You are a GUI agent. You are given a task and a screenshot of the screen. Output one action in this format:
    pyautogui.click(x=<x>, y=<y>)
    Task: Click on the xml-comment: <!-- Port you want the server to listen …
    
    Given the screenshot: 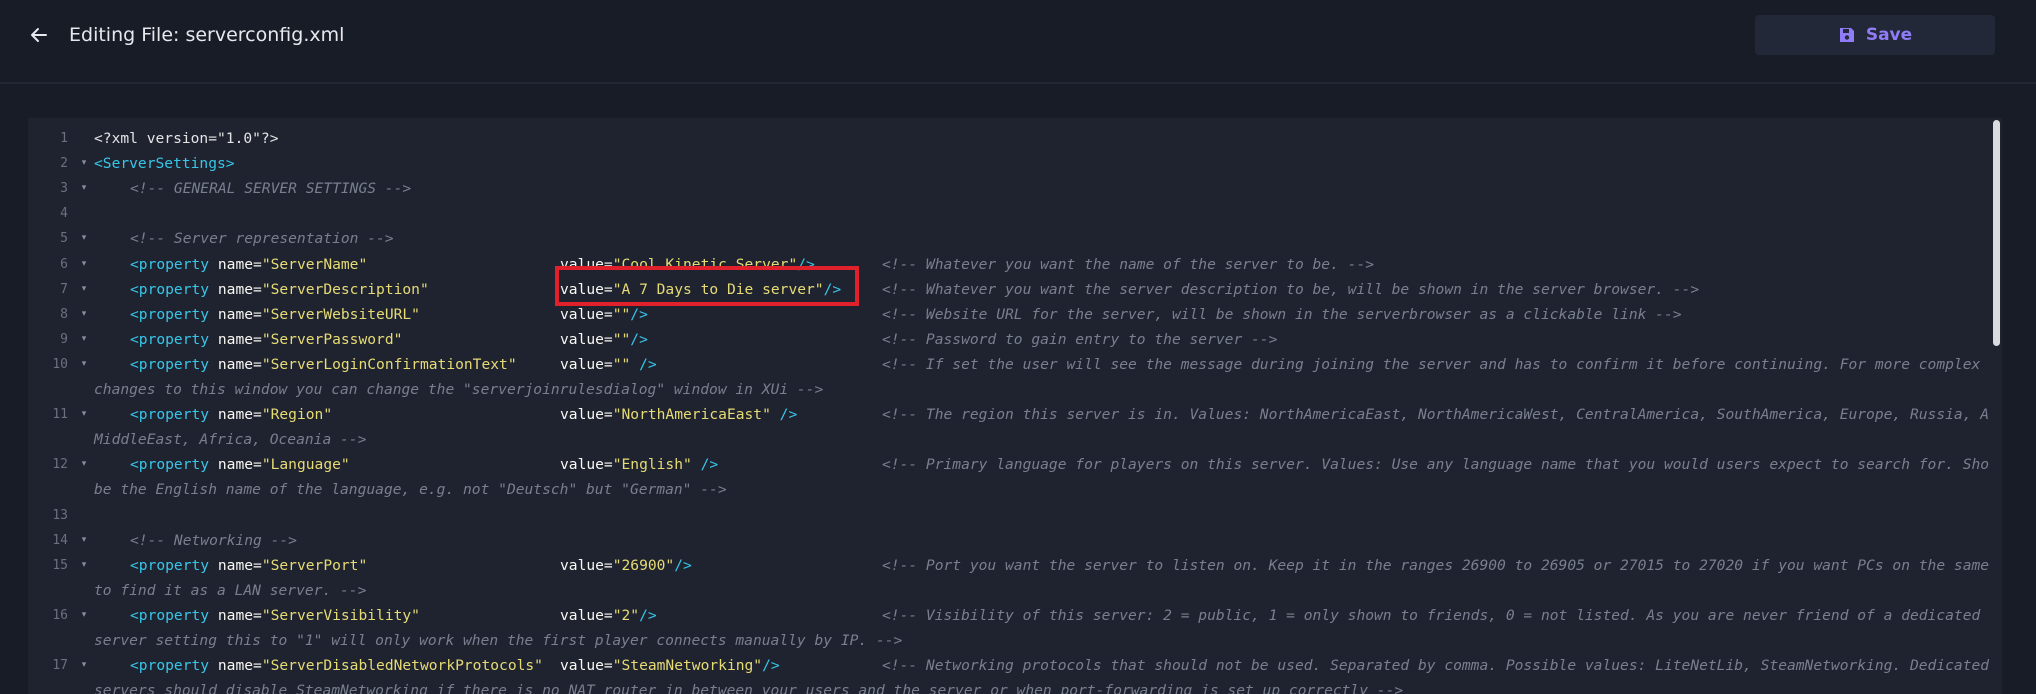 What is the action you would take?
    pyautogui.click(x=1442, y=565)
    